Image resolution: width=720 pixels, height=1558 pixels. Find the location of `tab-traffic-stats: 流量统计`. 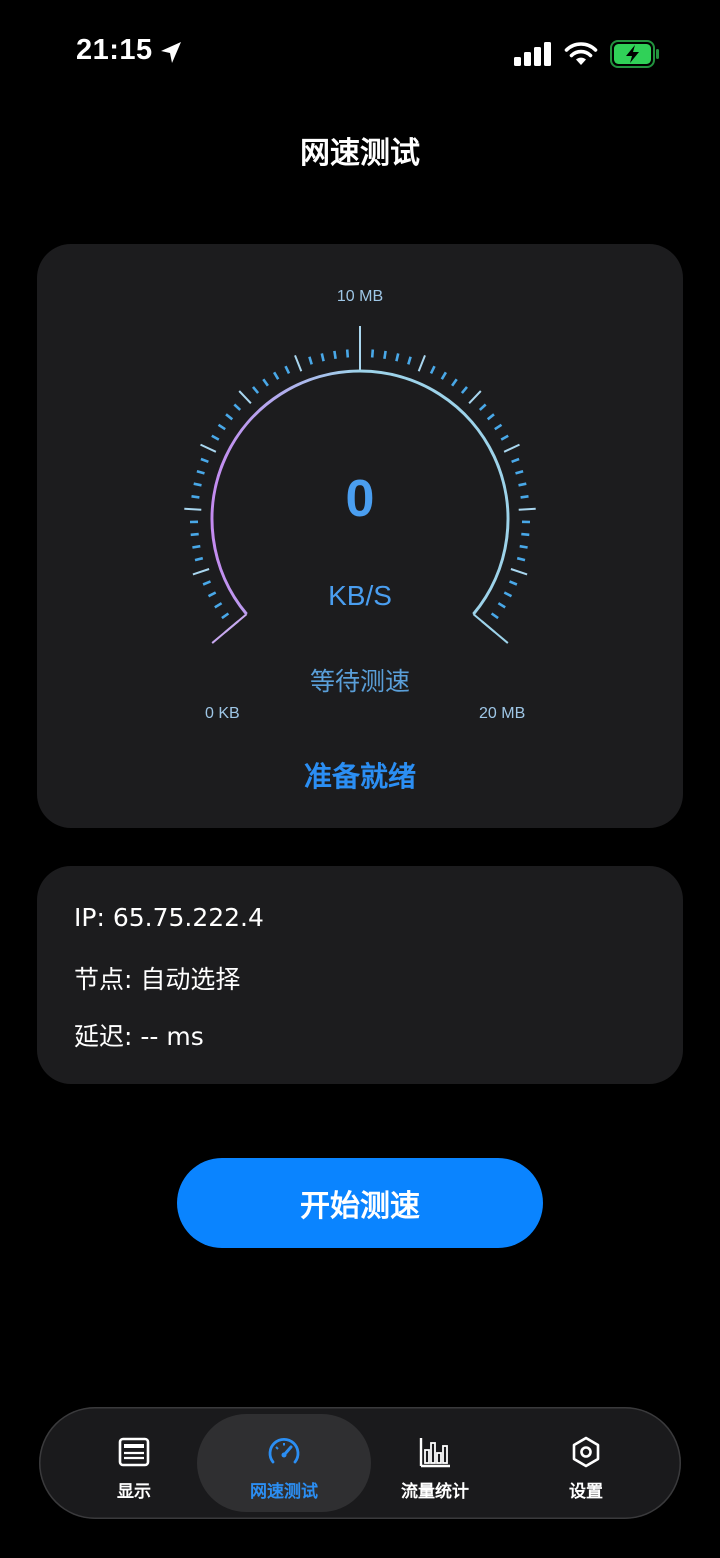

tab-traffic-stats: 流量统计 is located at coordinates (435, 1463).